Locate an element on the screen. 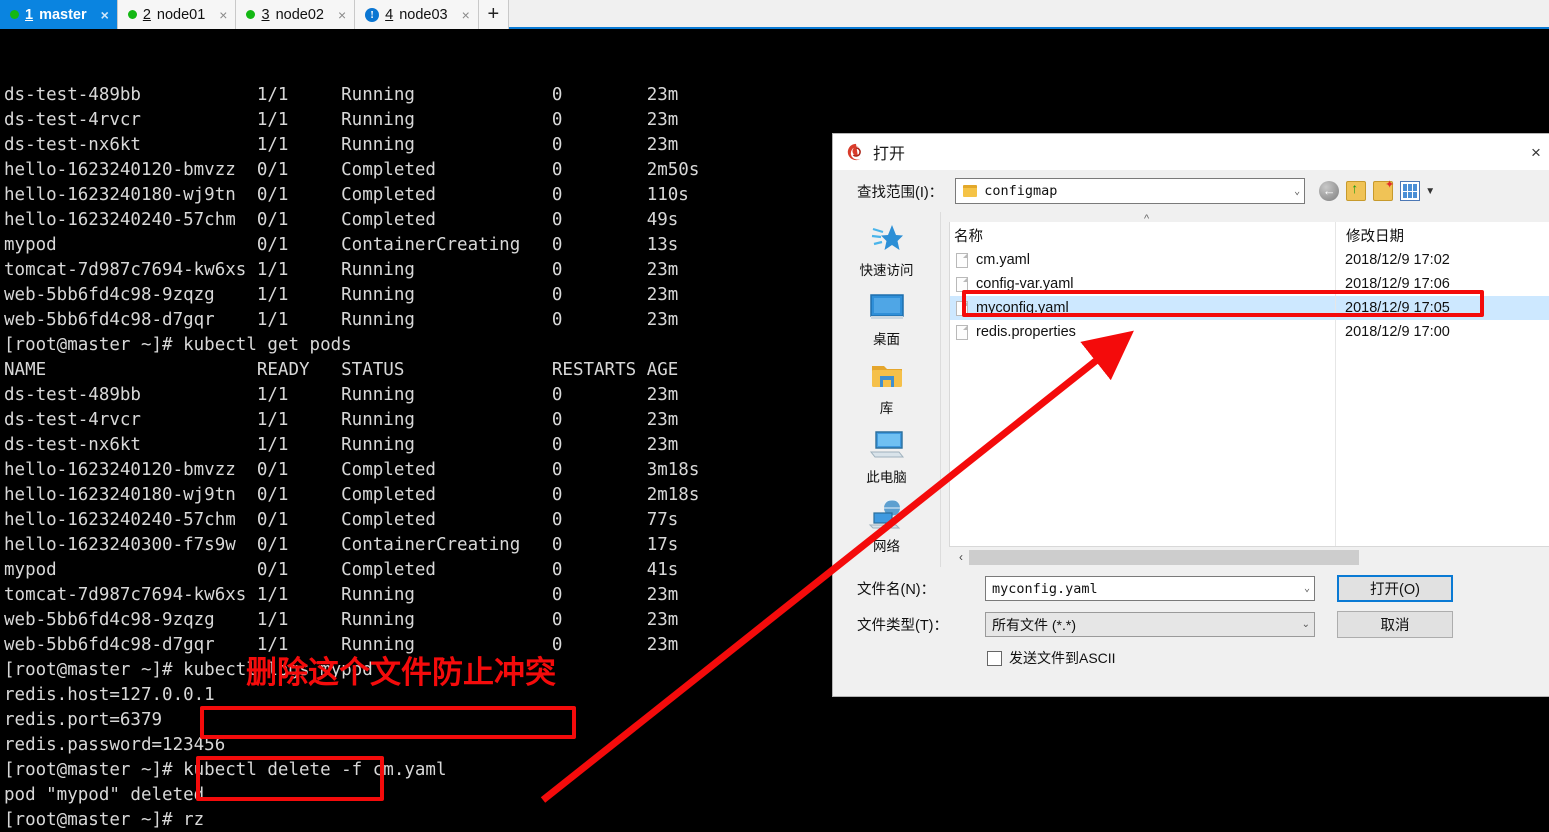  column-divider is located at coordinates (1335, 384).